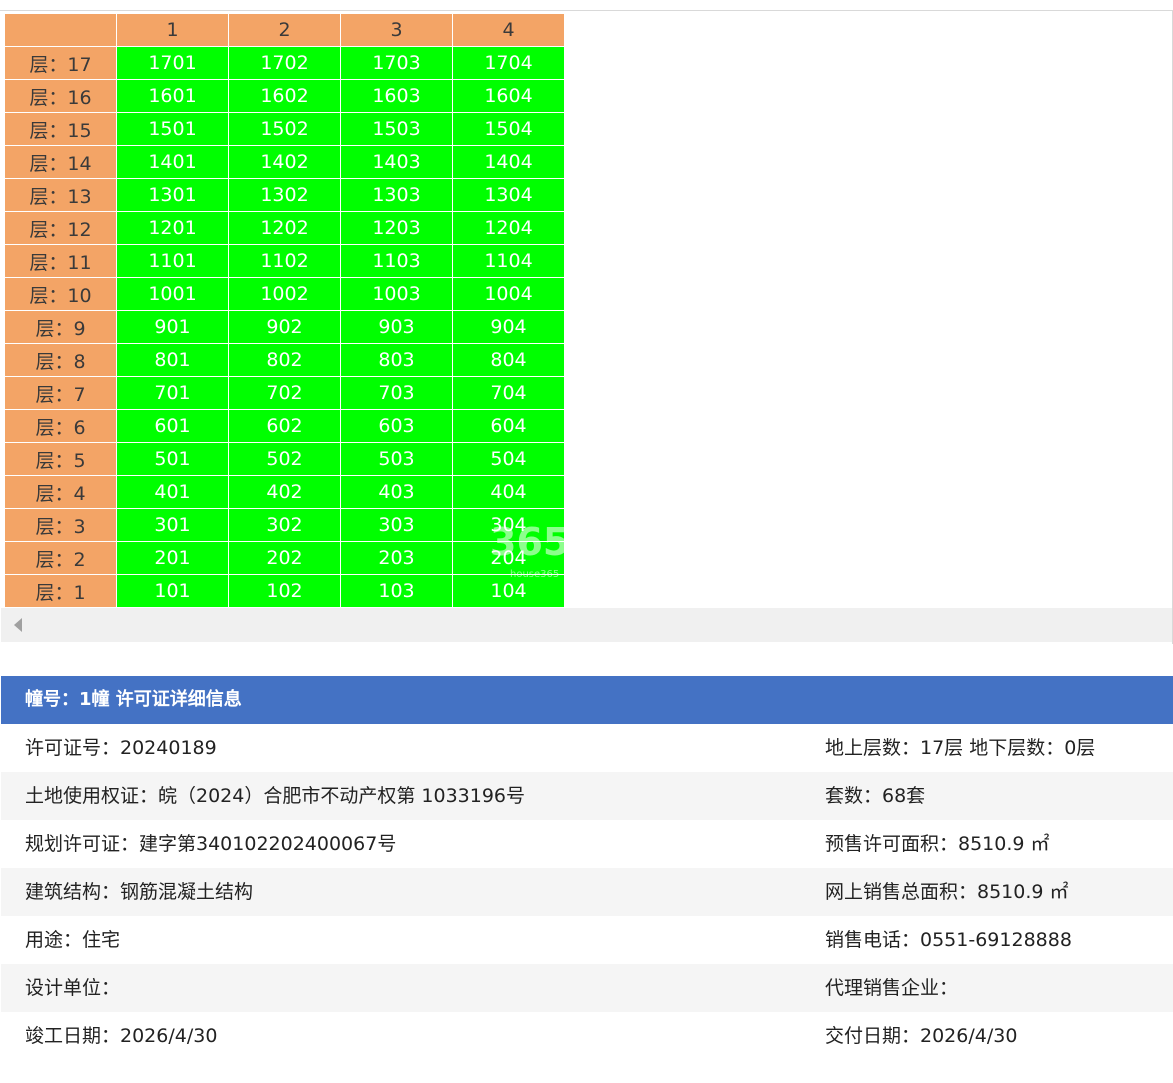 The width and height of the screenshot is (1173, 1083). I want to click on info-left-value: 规划许可证：建字第340102202400067号, so click(211, 844).